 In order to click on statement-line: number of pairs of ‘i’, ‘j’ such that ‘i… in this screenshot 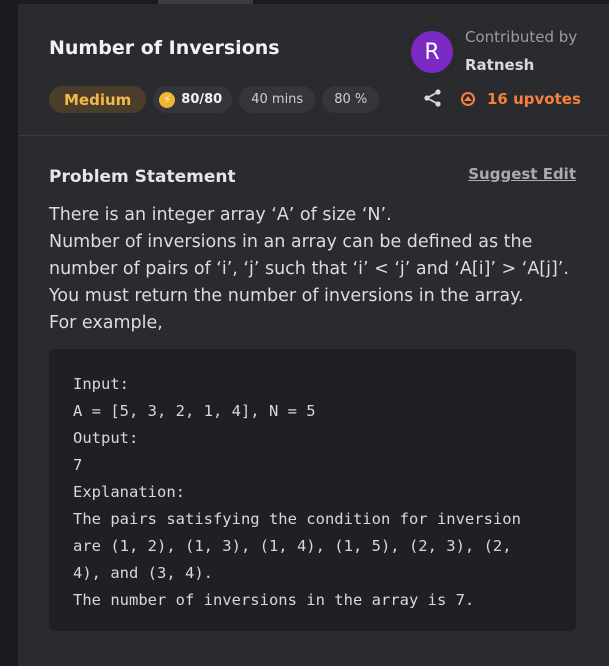, I will do `click(309, 269)`.